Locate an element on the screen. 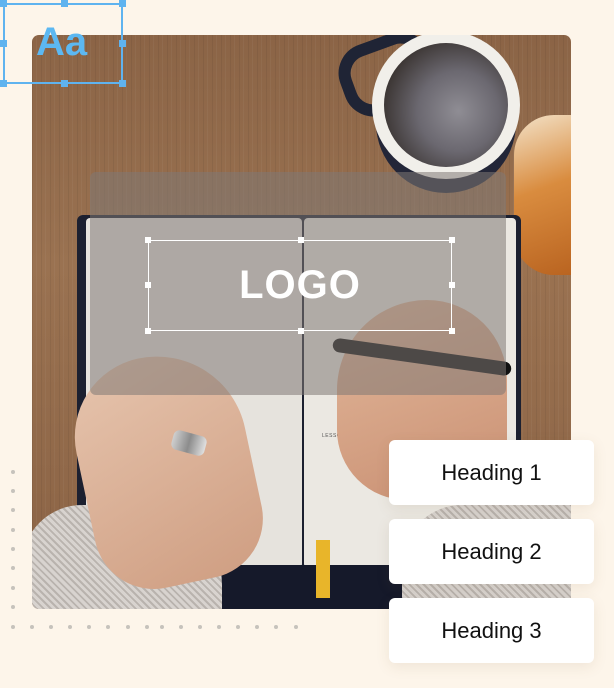 The width and height of the screenshot is (614, 688). heading-1-option: Heading 1 is located at coordinates (491, 472).